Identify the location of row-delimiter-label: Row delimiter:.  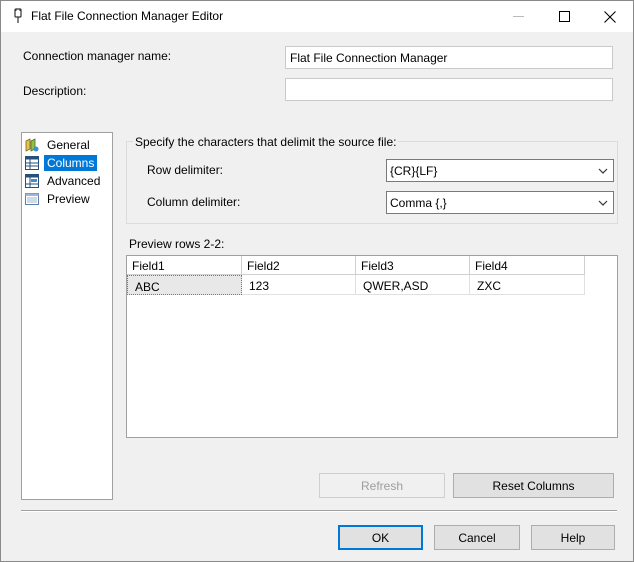
(185, 170).